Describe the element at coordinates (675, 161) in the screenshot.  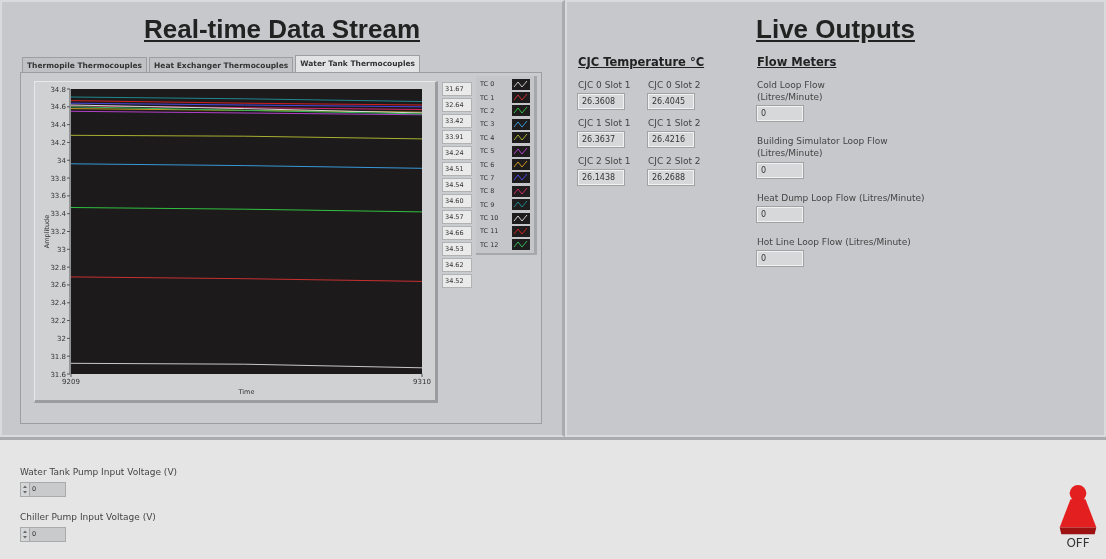
I see `field-label: CJC 2 Slot 2` at that location.